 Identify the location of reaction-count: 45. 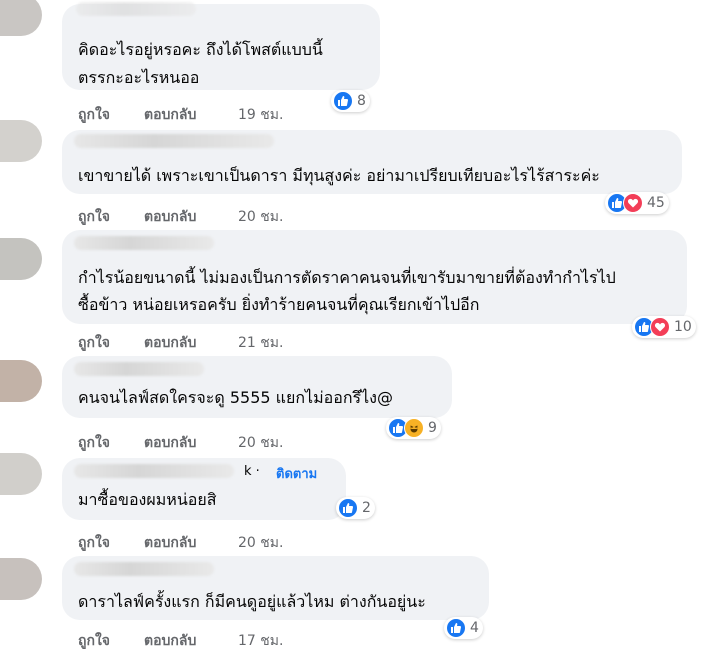
(656, 203).